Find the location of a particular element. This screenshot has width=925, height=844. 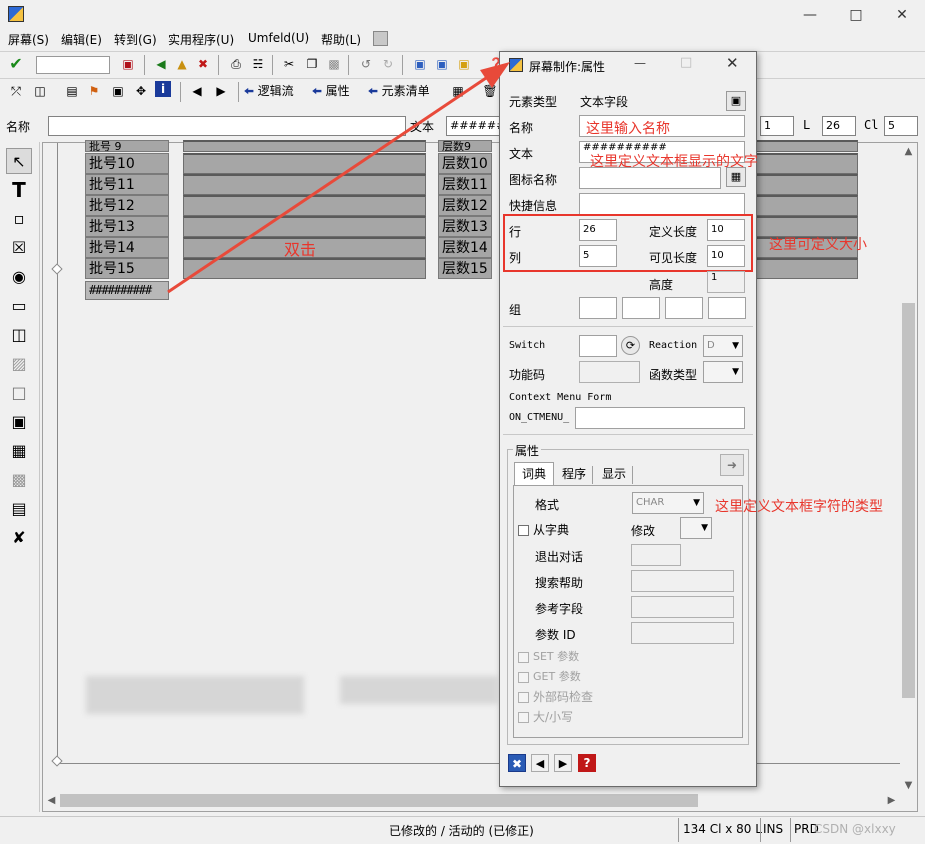

annotation-arrow is located at coordinates (338, 178).